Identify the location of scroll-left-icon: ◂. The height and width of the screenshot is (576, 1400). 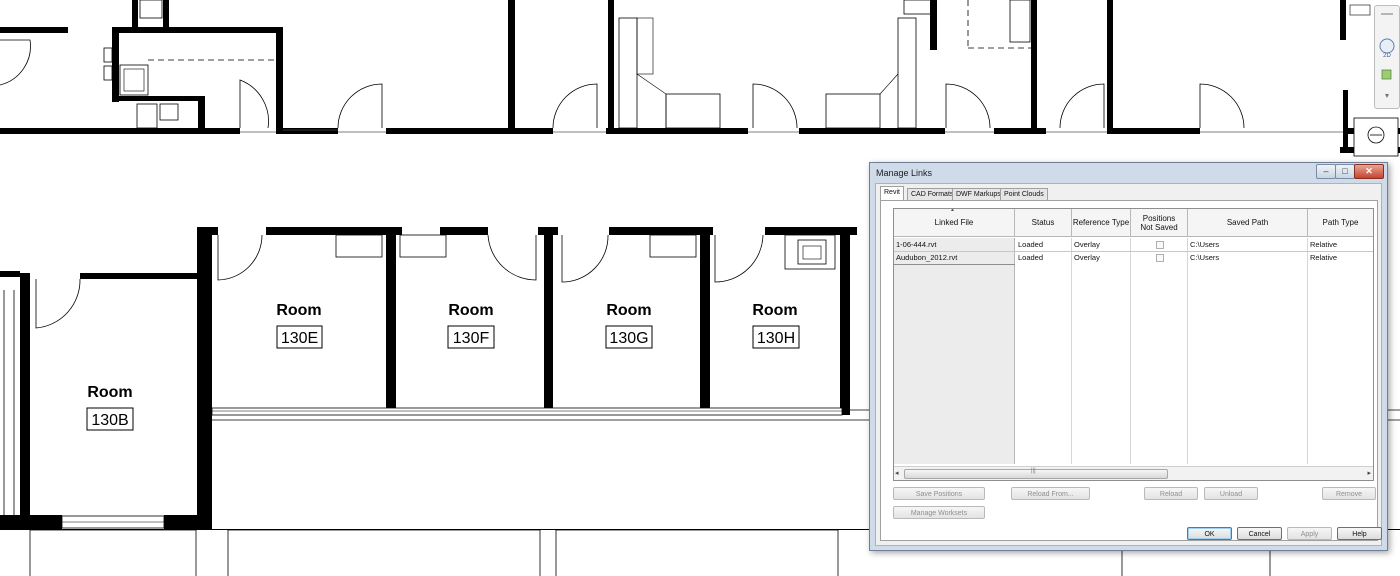
(897, 473).